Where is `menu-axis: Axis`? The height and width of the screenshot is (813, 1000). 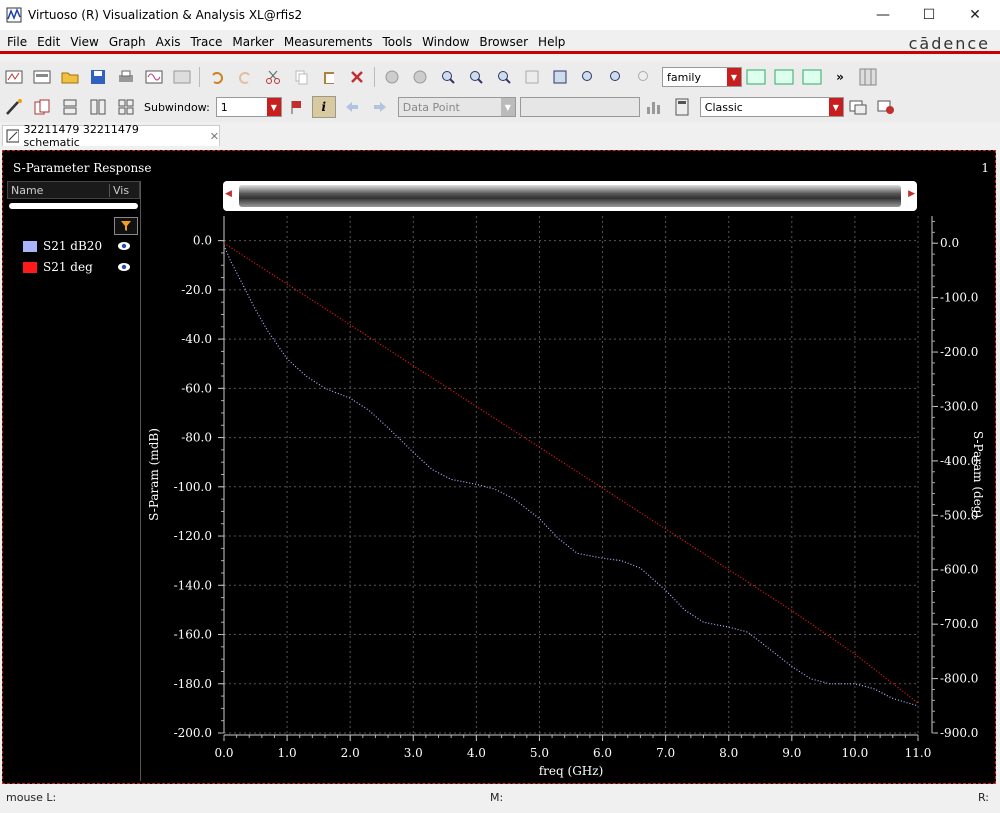 menu-axis: Axis is located at coordinates (168, 42).